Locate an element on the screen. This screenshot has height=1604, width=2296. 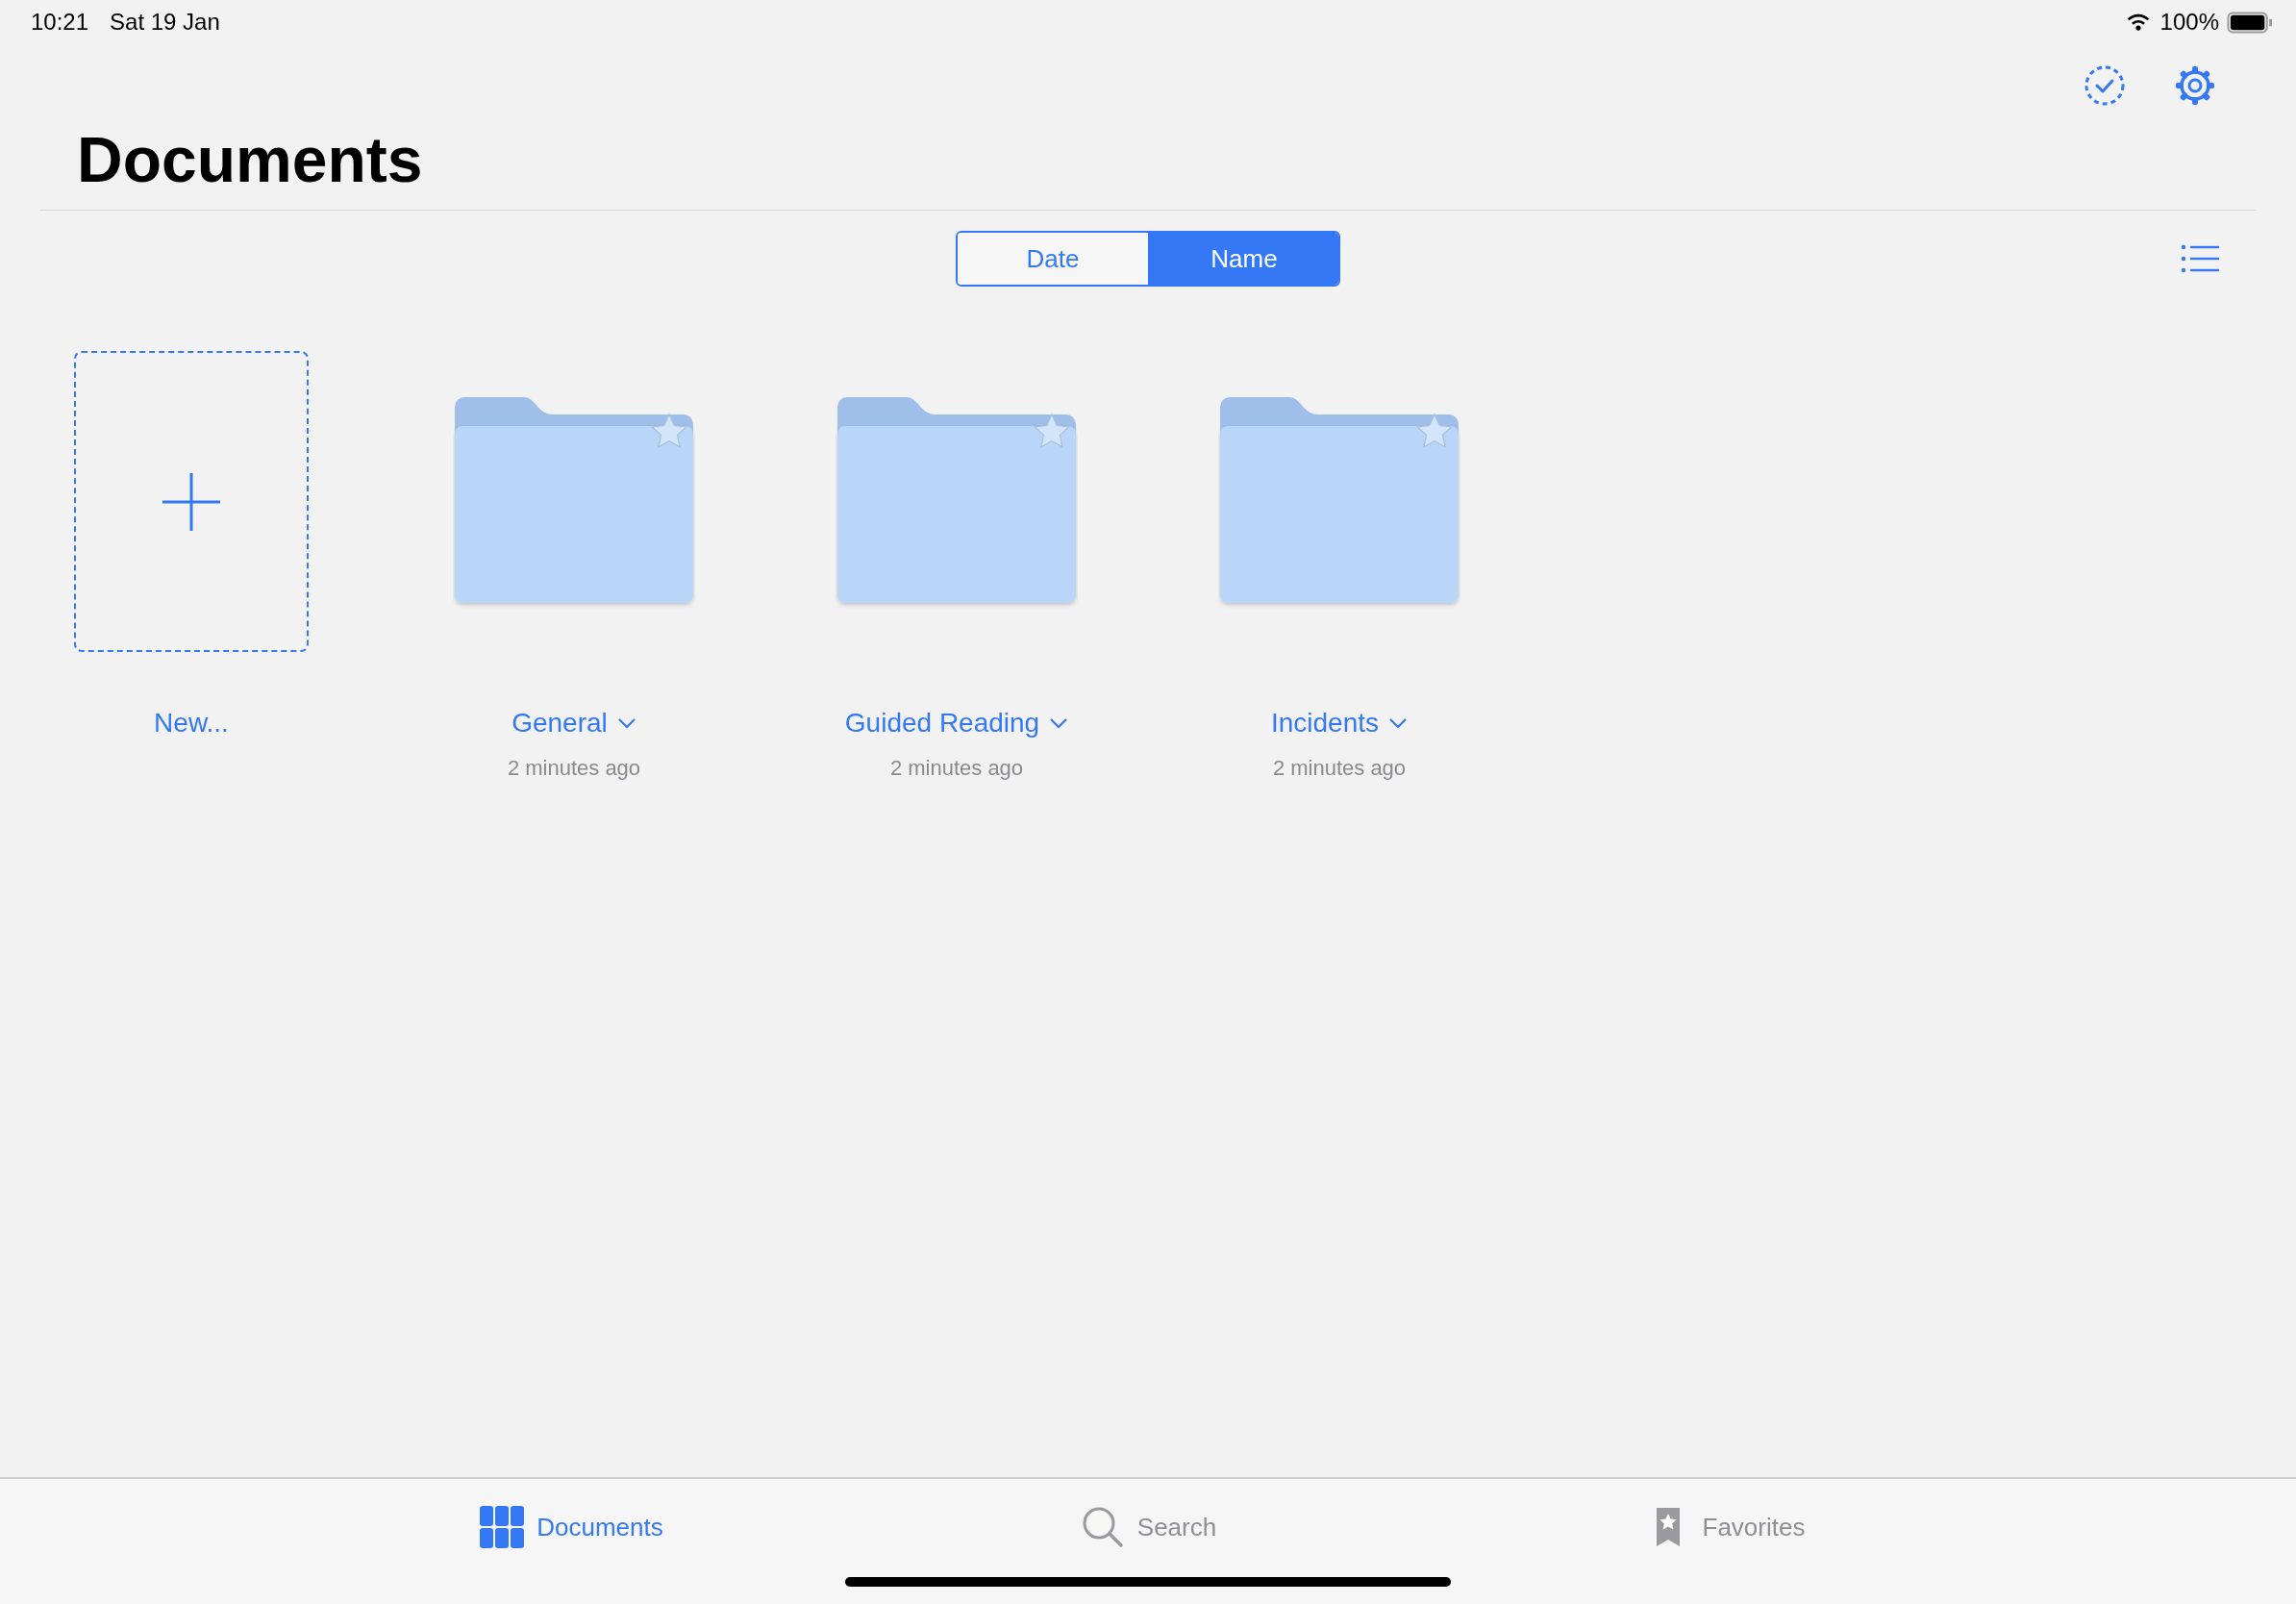
tab-bar-item: Favorites is located at coordinates (1724, 1527).